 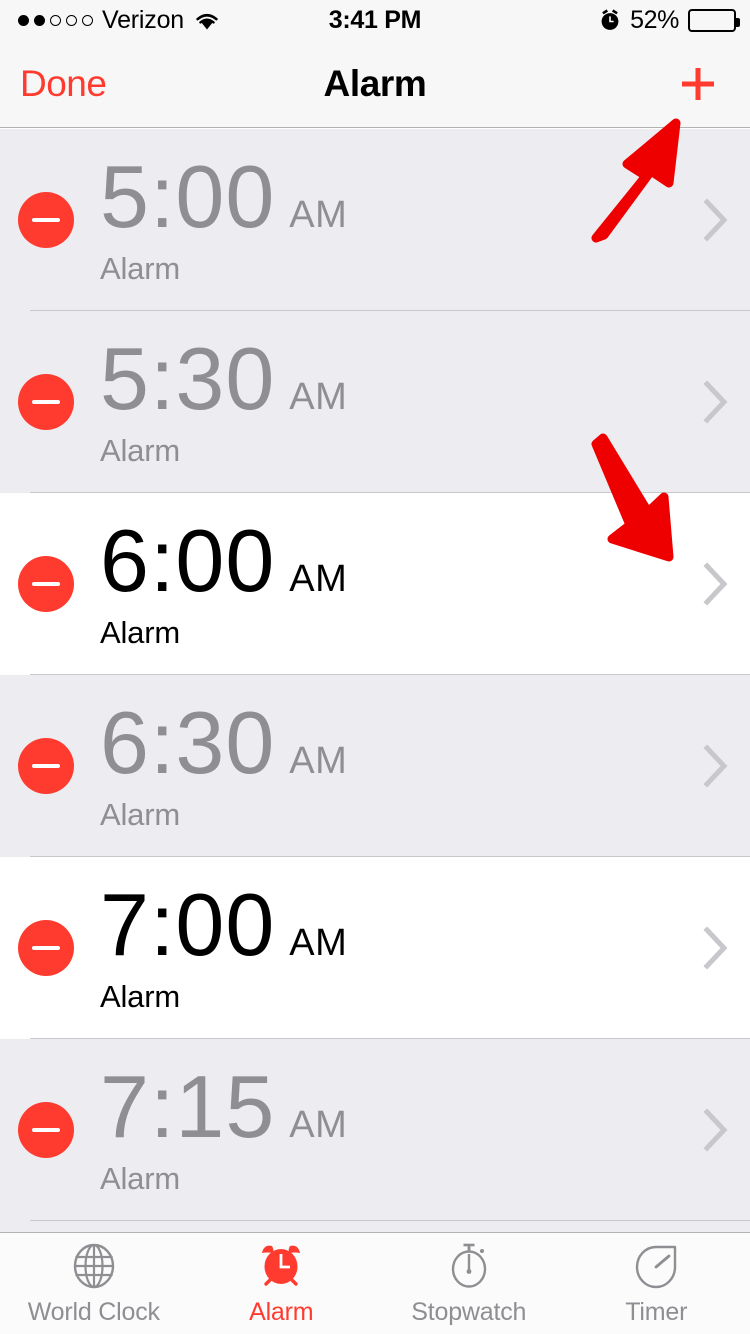 I want to click on alarm-time-line: 5:00 AM, so click(x=224, y=196).